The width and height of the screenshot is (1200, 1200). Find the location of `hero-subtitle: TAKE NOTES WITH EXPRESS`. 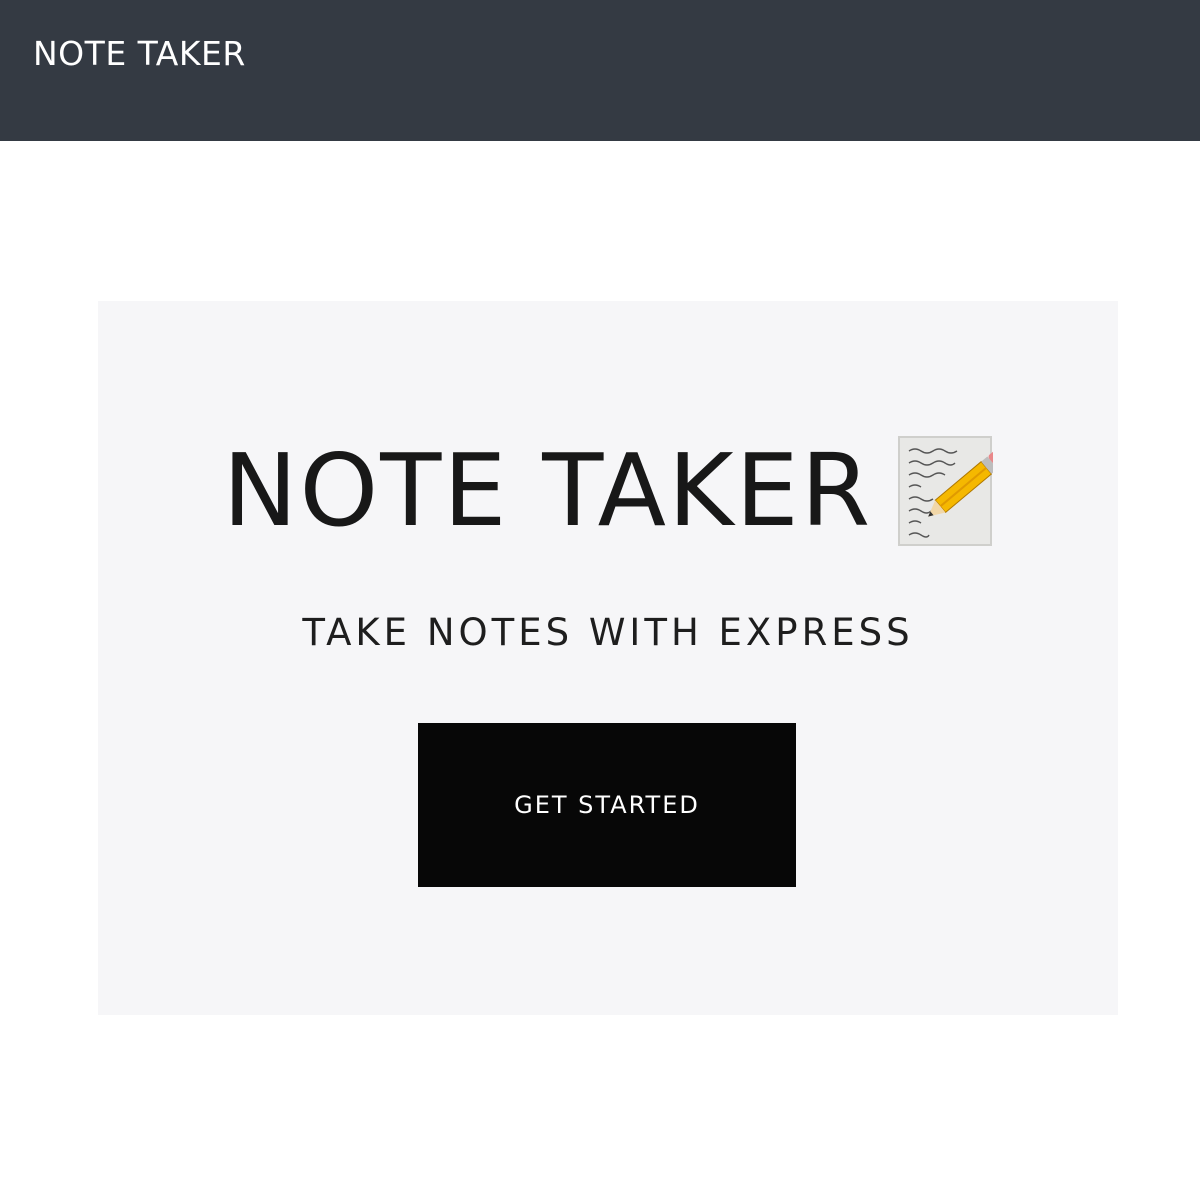

hero-subtitle: TAKE NOTES WITH EXPRESS is located at coordinates (608, 632).